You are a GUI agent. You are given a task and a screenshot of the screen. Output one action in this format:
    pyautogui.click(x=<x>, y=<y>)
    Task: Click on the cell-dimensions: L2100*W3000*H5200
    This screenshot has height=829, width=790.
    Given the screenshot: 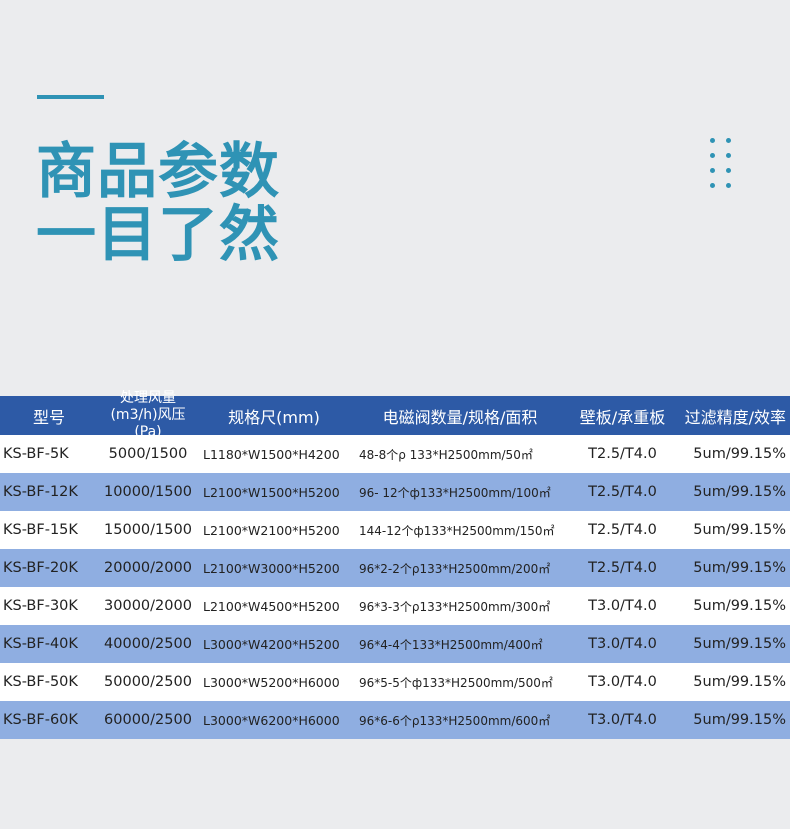 What is the action you would take?
    pyautogui.click(x=271, y=568)
    